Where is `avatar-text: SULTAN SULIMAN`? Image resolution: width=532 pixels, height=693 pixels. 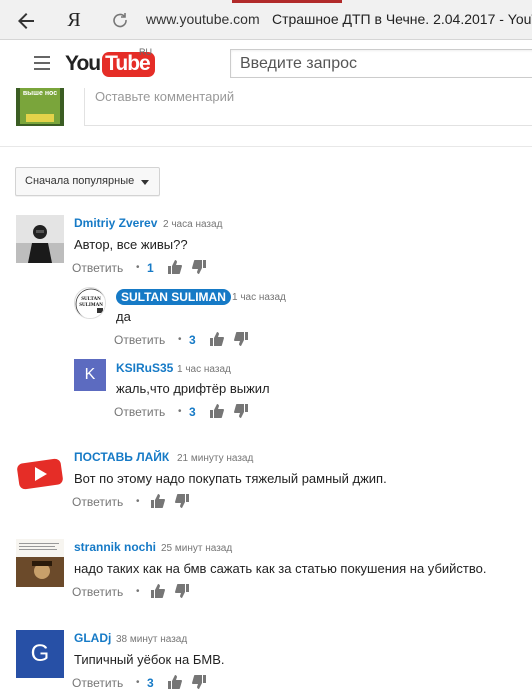 avatar-text: SULTAN SULIMAN is located at coordinates (91, 302).